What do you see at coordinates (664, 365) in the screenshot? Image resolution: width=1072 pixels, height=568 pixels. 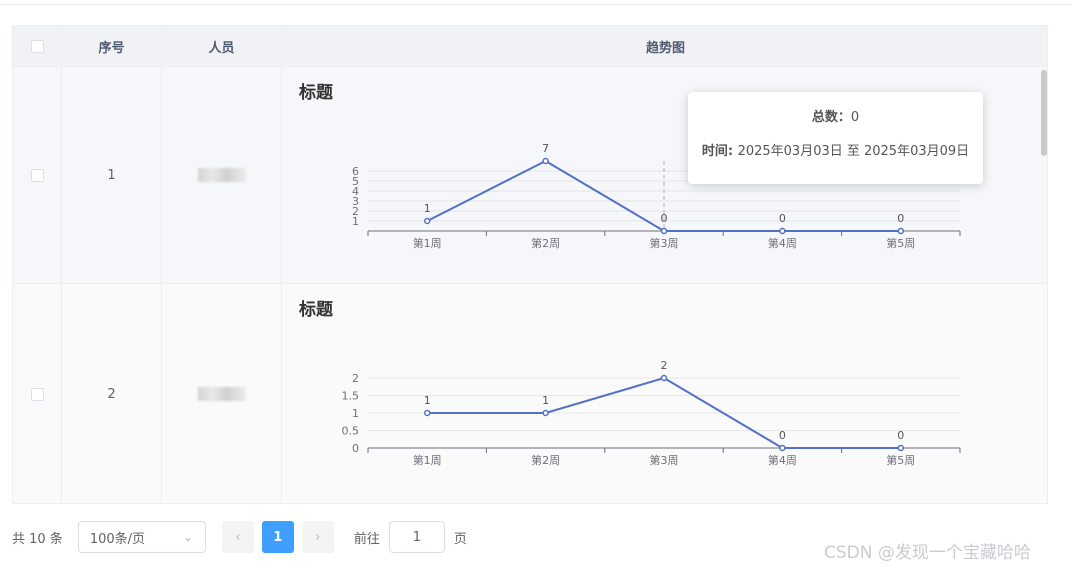 I see `data-label: 2` at bounding box center [664, 365].